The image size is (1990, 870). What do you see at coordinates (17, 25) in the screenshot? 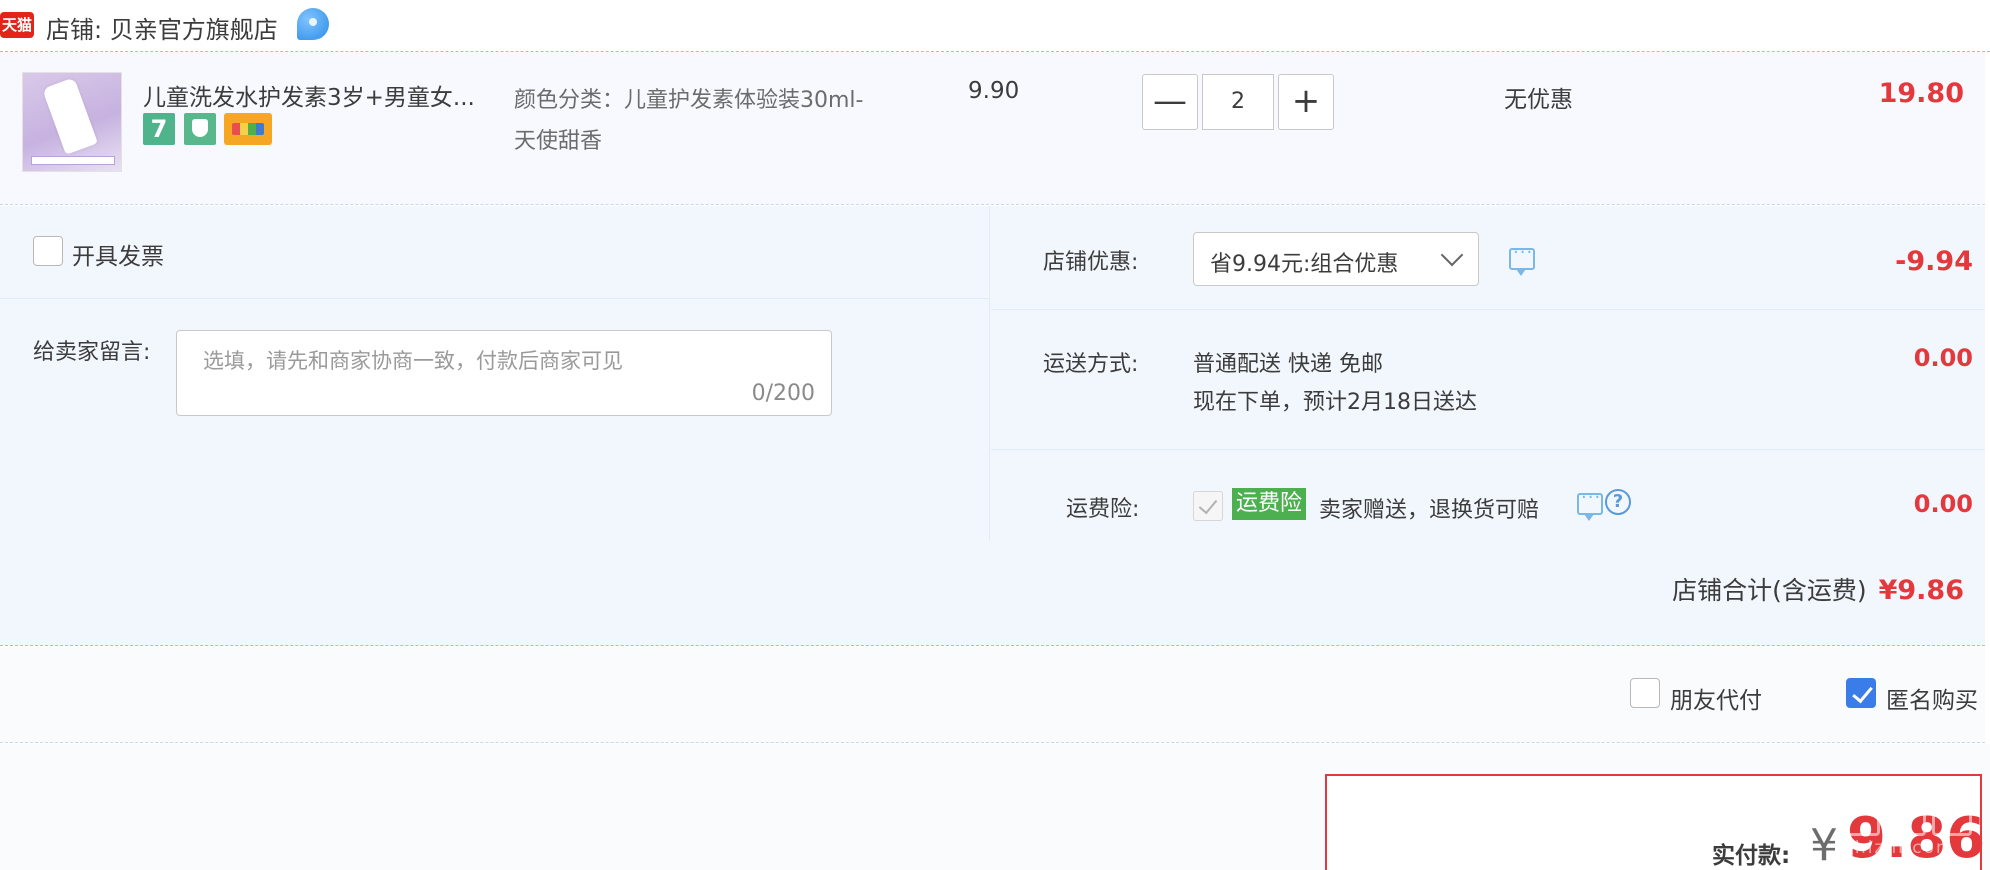
I see `tmall-logo-icon: 天猫` at bounding box center [17, 25].